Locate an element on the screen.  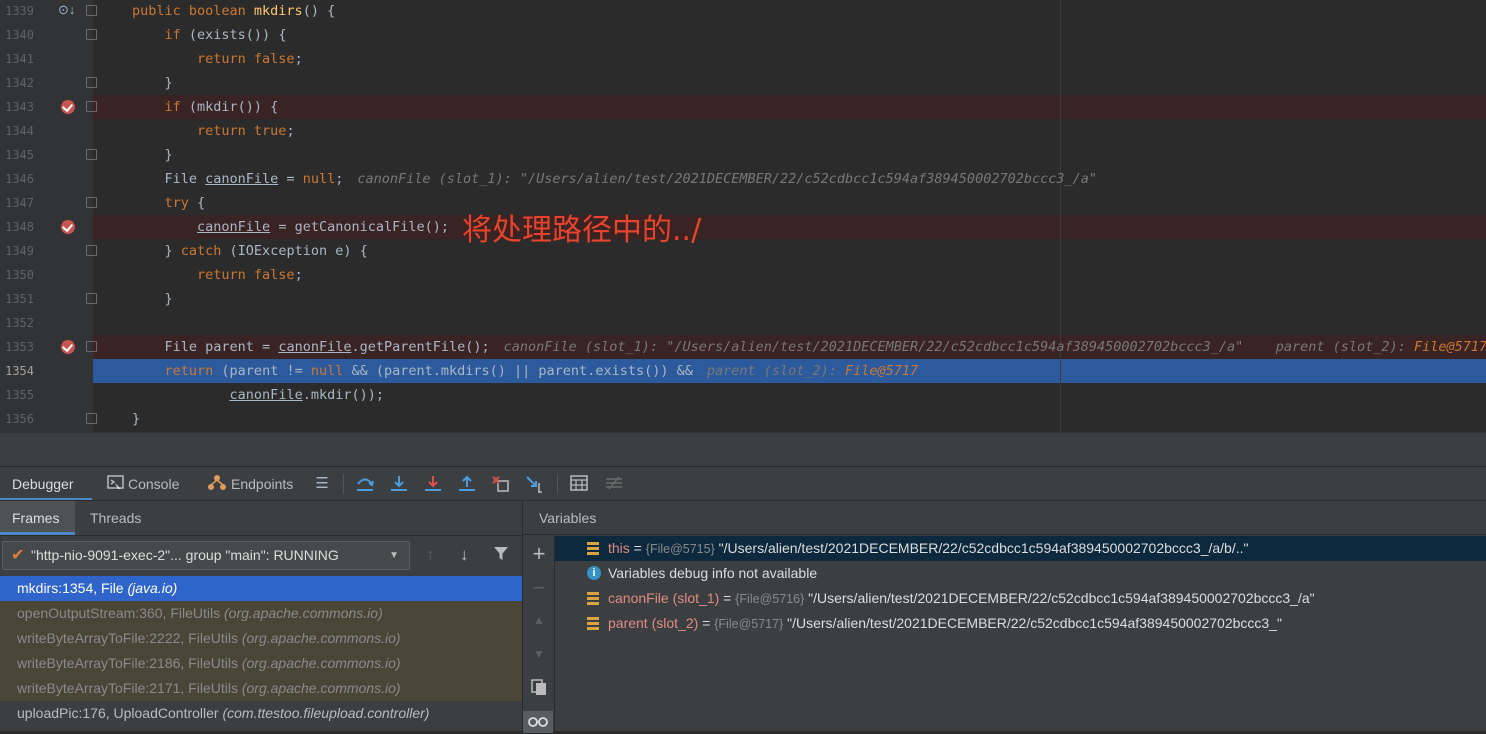
code-token: mkdirs is located at coordinates (278, 11).